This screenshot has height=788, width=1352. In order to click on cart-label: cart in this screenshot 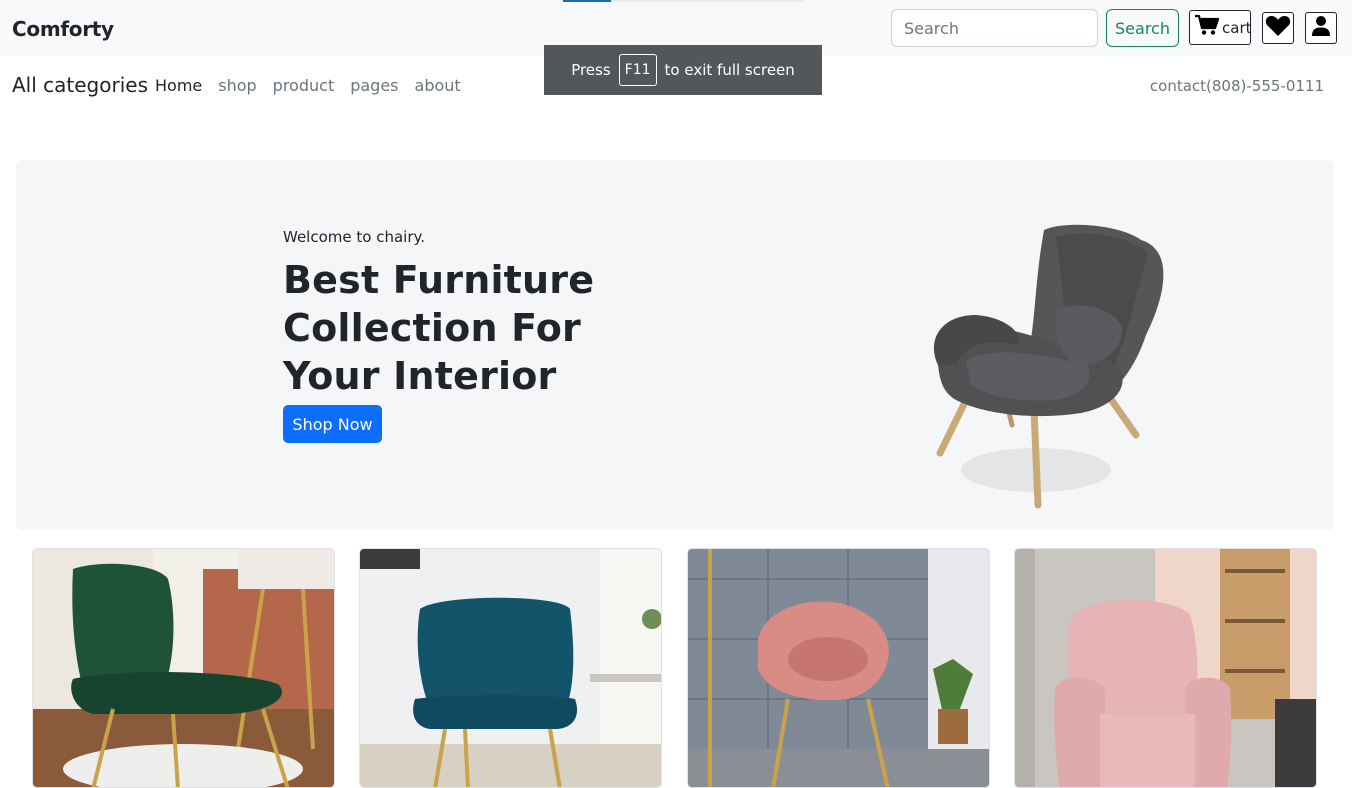, I will do `click(1237, 27)`.